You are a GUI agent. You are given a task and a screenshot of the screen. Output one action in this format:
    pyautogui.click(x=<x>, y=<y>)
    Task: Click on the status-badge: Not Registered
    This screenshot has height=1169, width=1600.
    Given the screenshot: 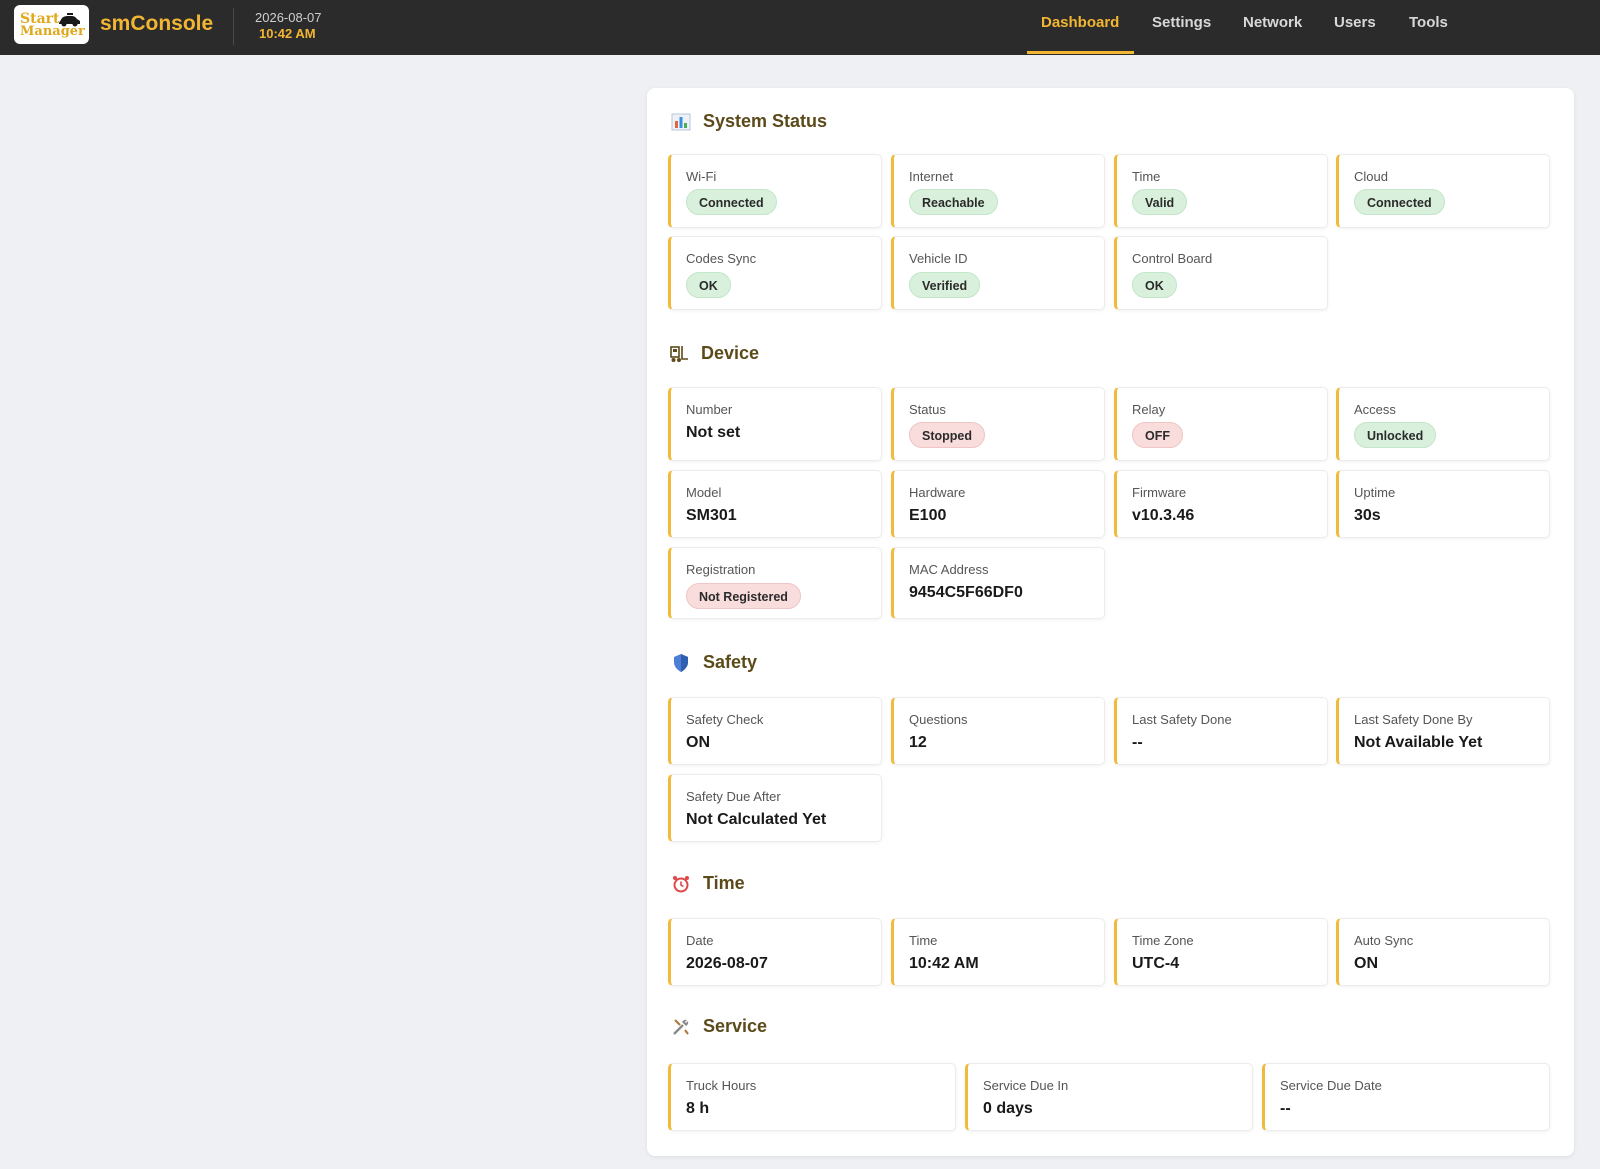 What is the action you would take?
    pyautogui.click(x=743, y=596)
    